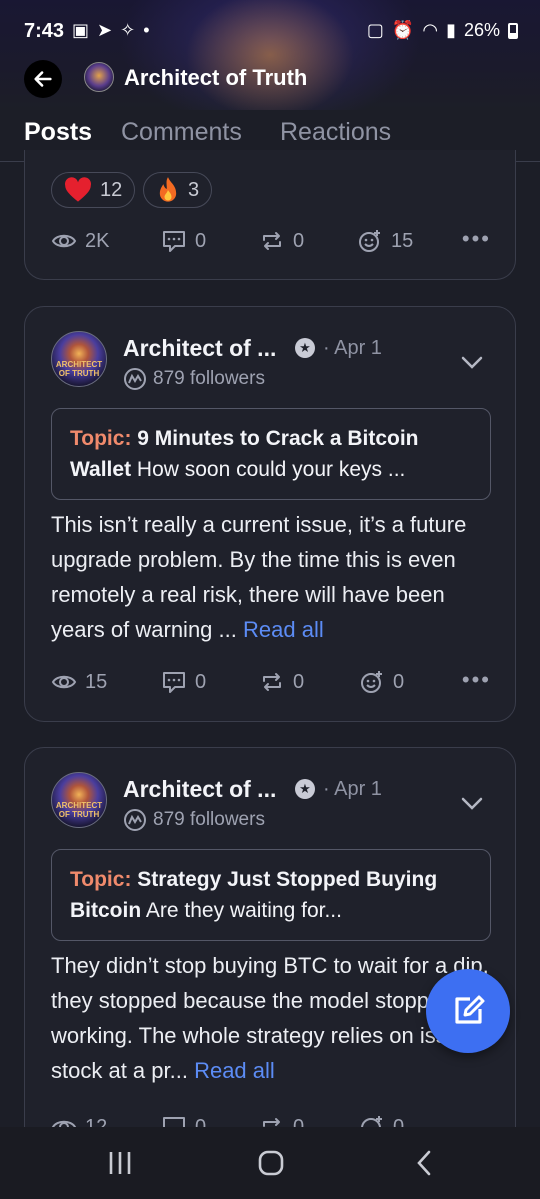  Describe the element at coordinates (194, 189) in the screenshot. I see `reaction-count: 3` at that location.